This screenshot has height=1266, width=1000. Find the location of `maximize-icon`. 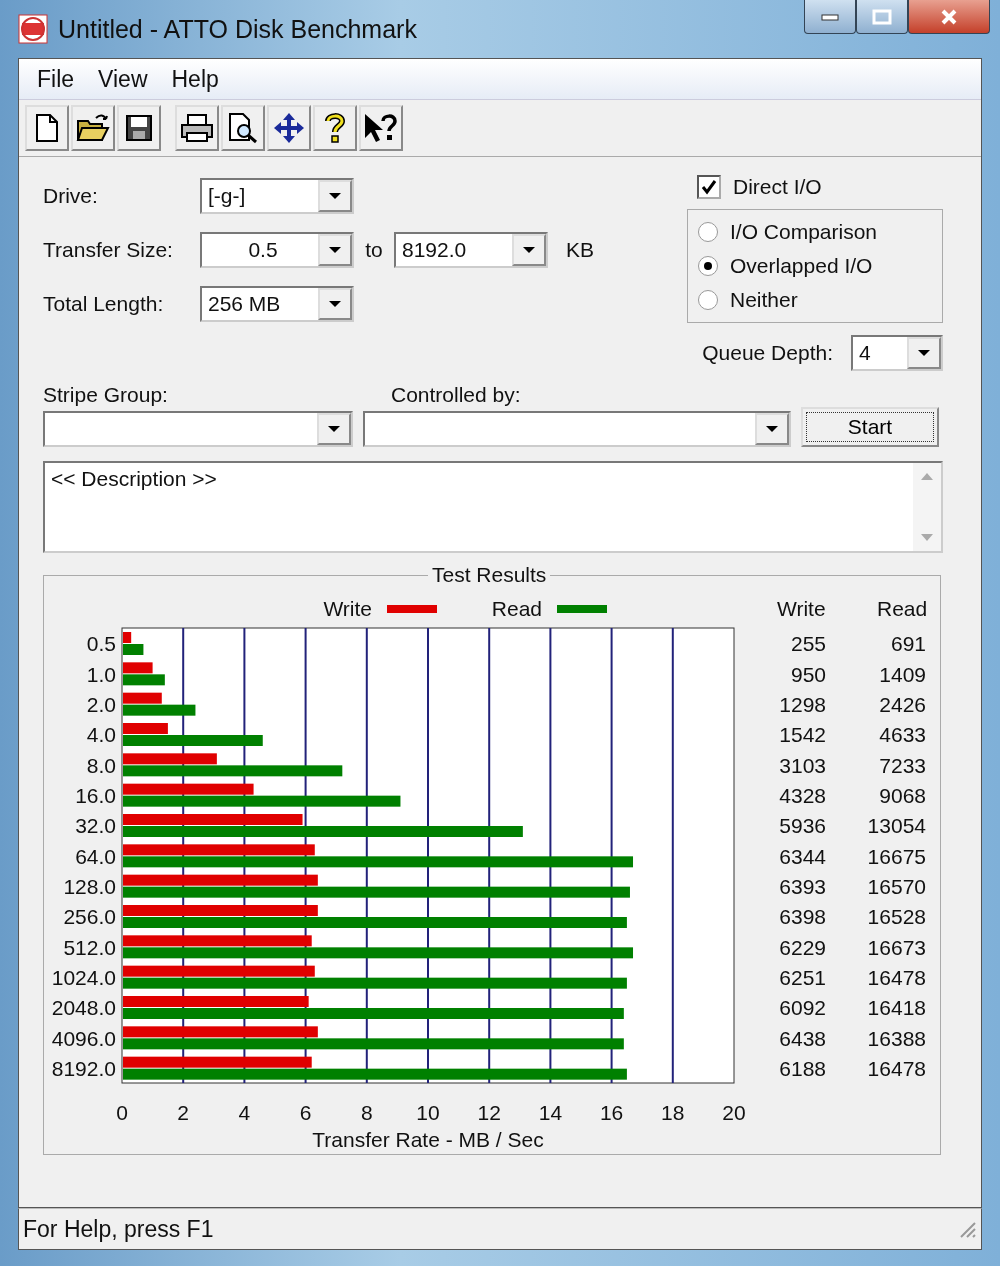

maximize-icon is located at coordinates (882, 16).